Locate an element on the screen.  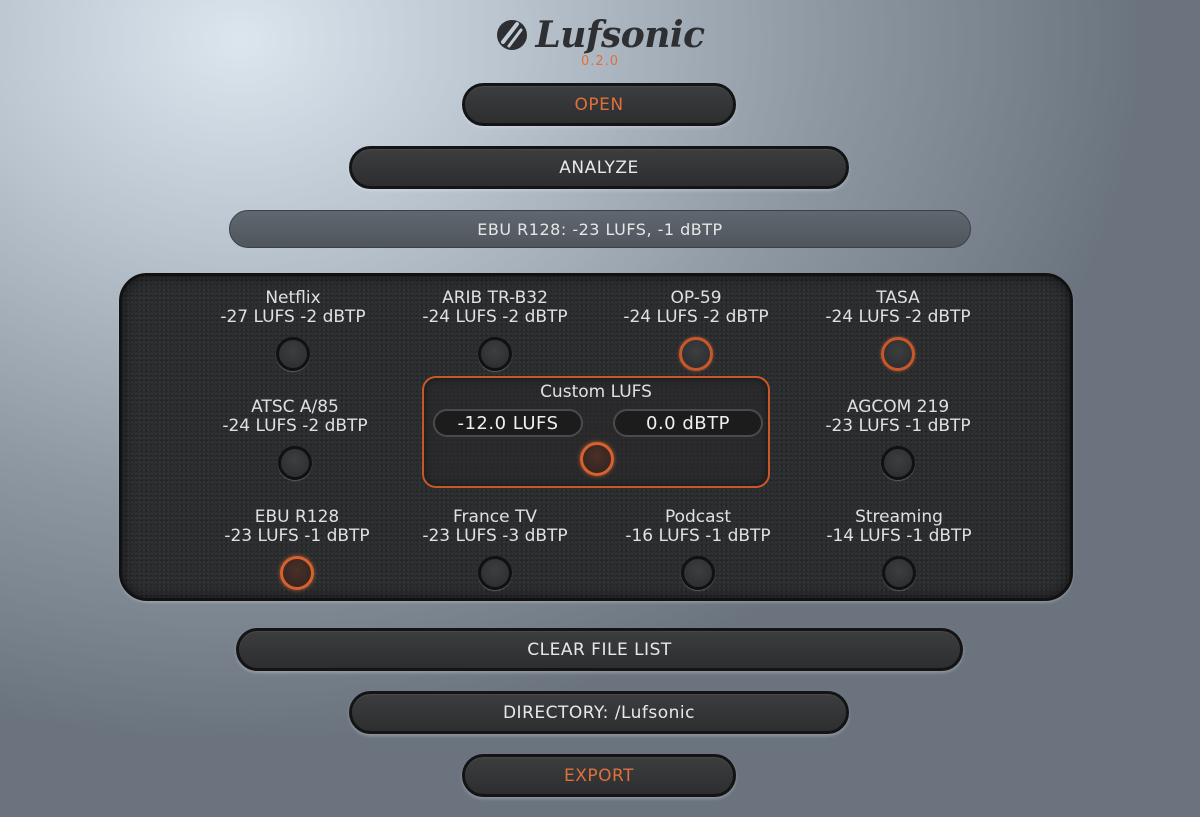
preset-netflix: Netflix -27 LUFS -2 dBTP is located at coordinates (293, 330).